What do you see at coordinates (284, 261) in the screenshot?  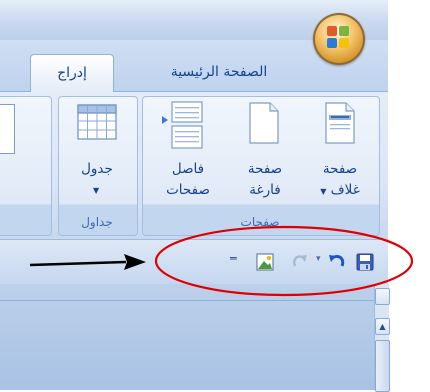 I see `highlight-ellipse` at bounding box center [284, 261].